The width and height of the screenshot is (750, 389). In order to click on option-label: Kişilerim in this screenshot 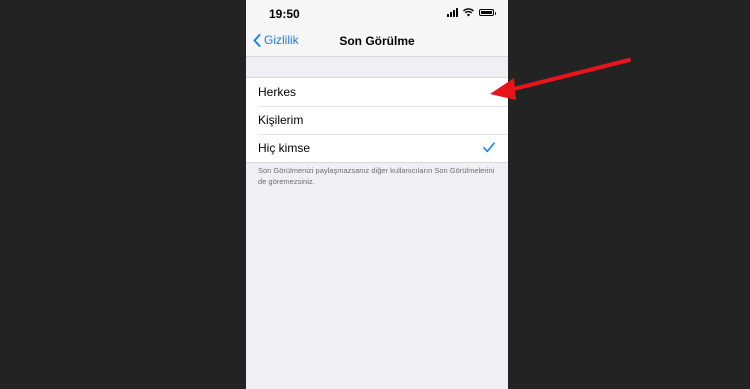, I will do `click(281, 120)`.